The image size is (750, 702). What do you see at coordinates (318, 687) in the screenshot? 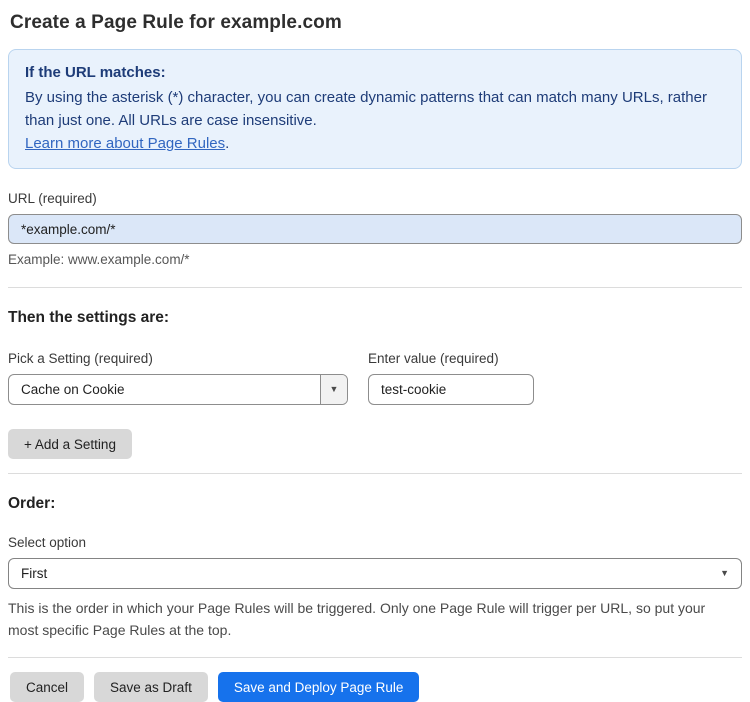
I see `save-and-deploy-button: Save and Deploy Page Rule` at bounding box center [318, 687].